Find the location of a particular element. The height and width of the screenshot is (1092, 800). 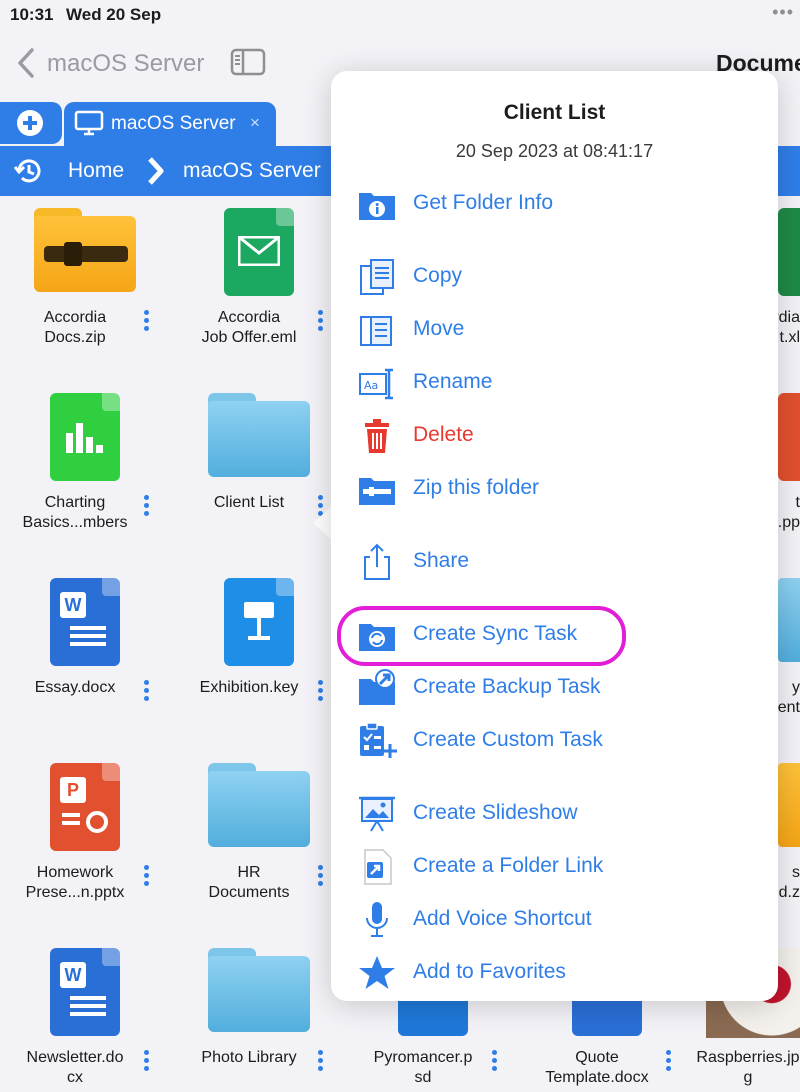

trash-icon is located at coordinates (377, 436).